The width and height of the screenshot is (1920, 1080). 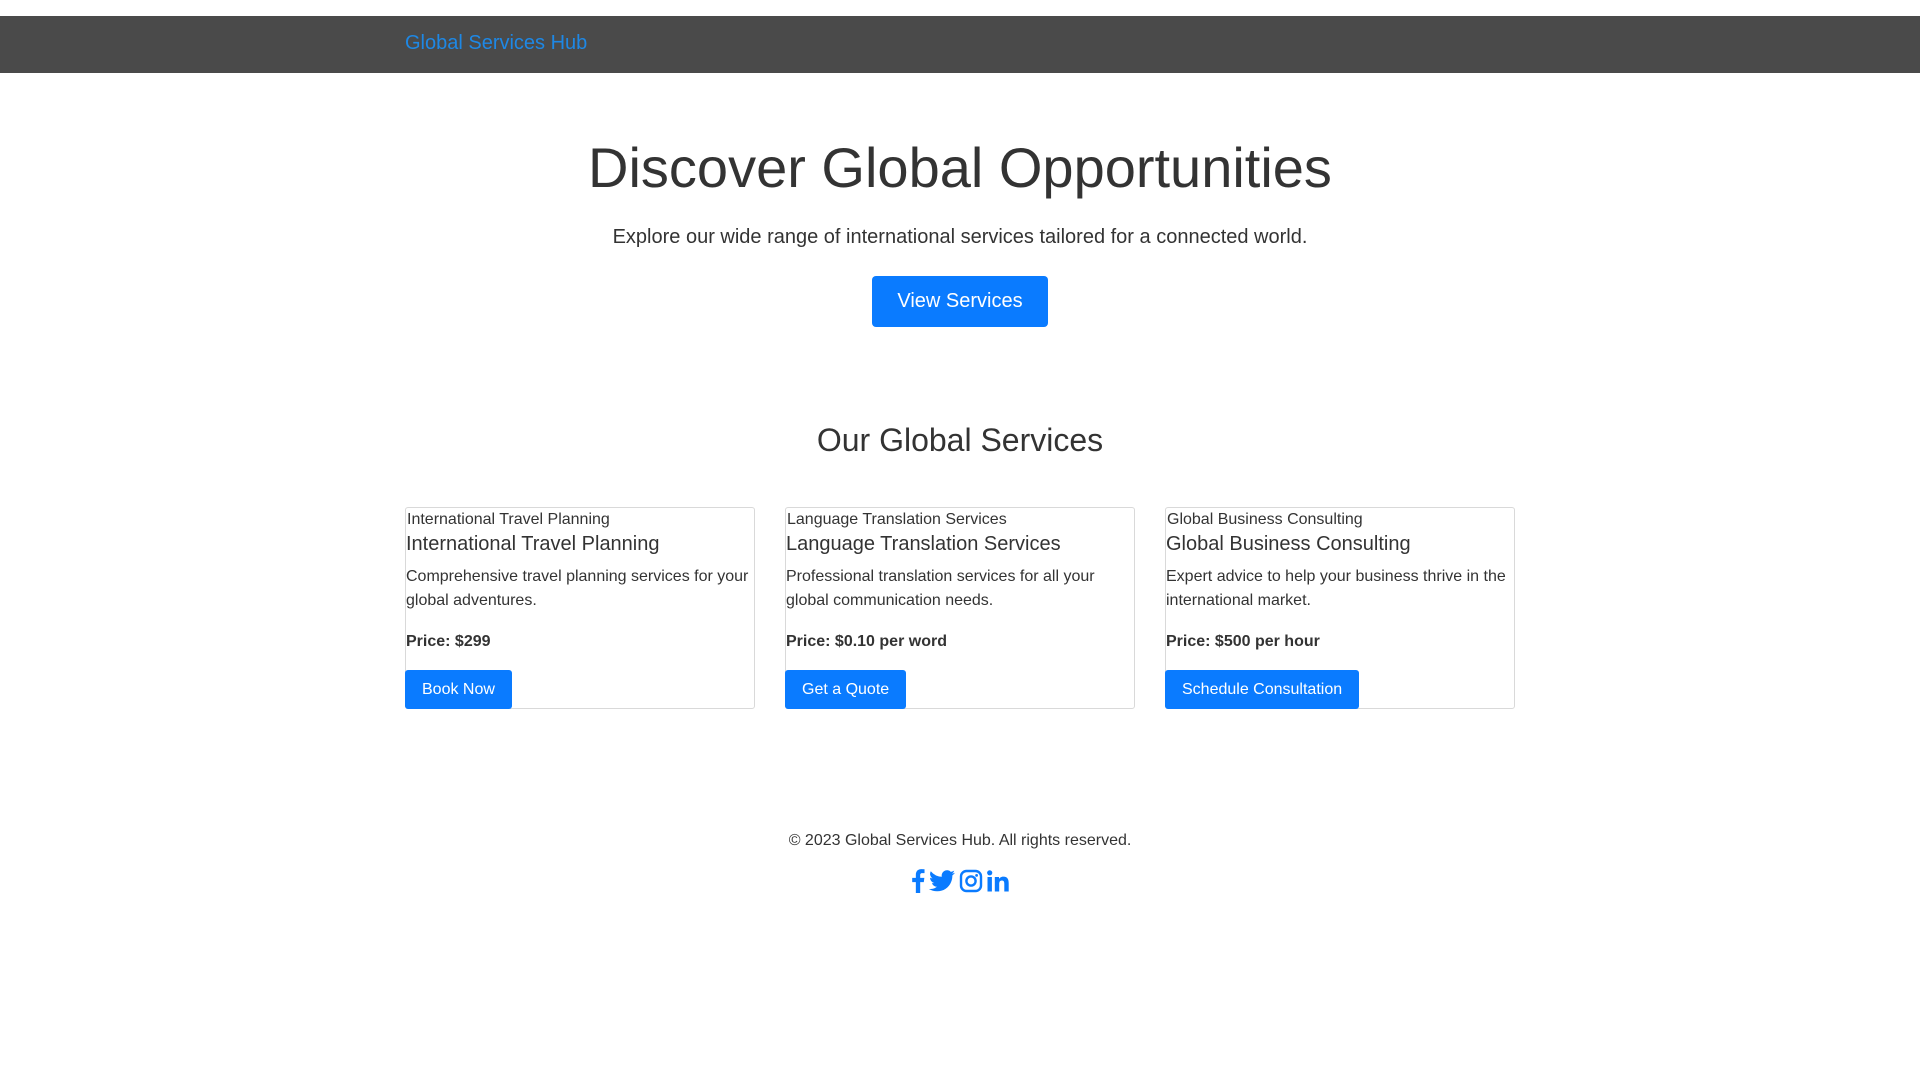 What do you see at coordinates (998, 881) in the screenshot?
I see `linkedin-icon` at bounding box center [998, 881].